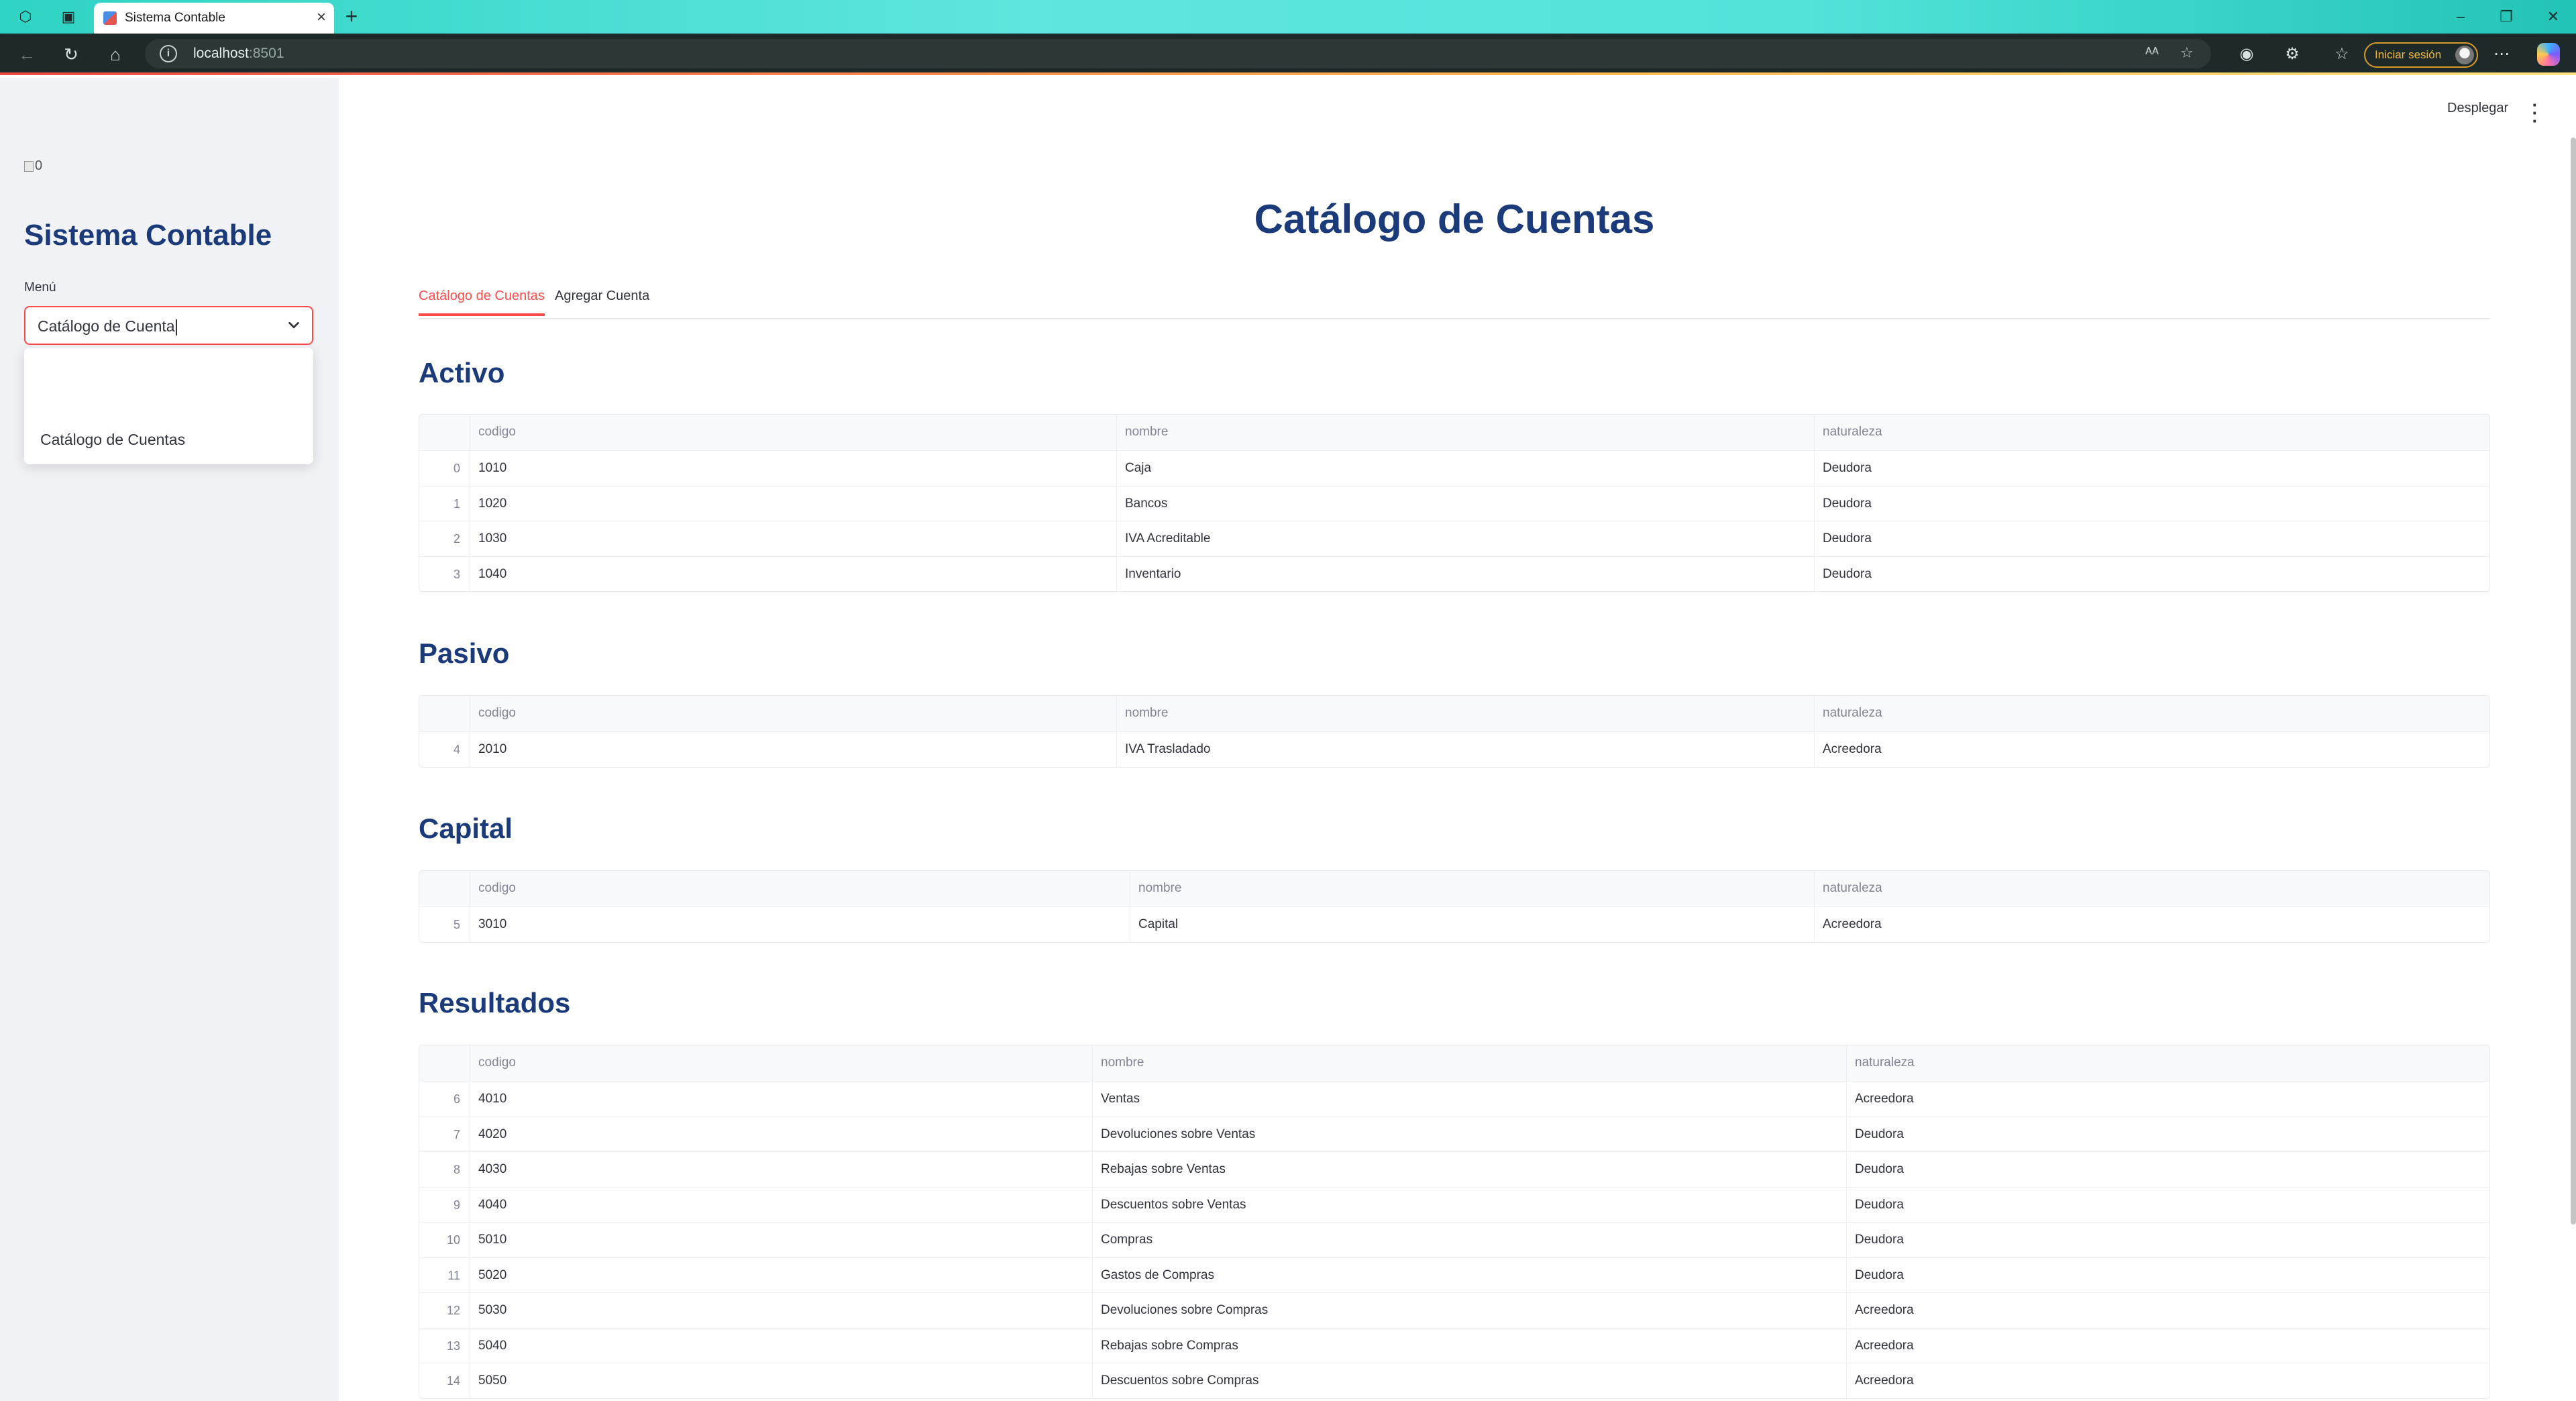  Describe the element at coordinates (168, 53) in the screenshot. I see `site-info-icon: i` at that location.